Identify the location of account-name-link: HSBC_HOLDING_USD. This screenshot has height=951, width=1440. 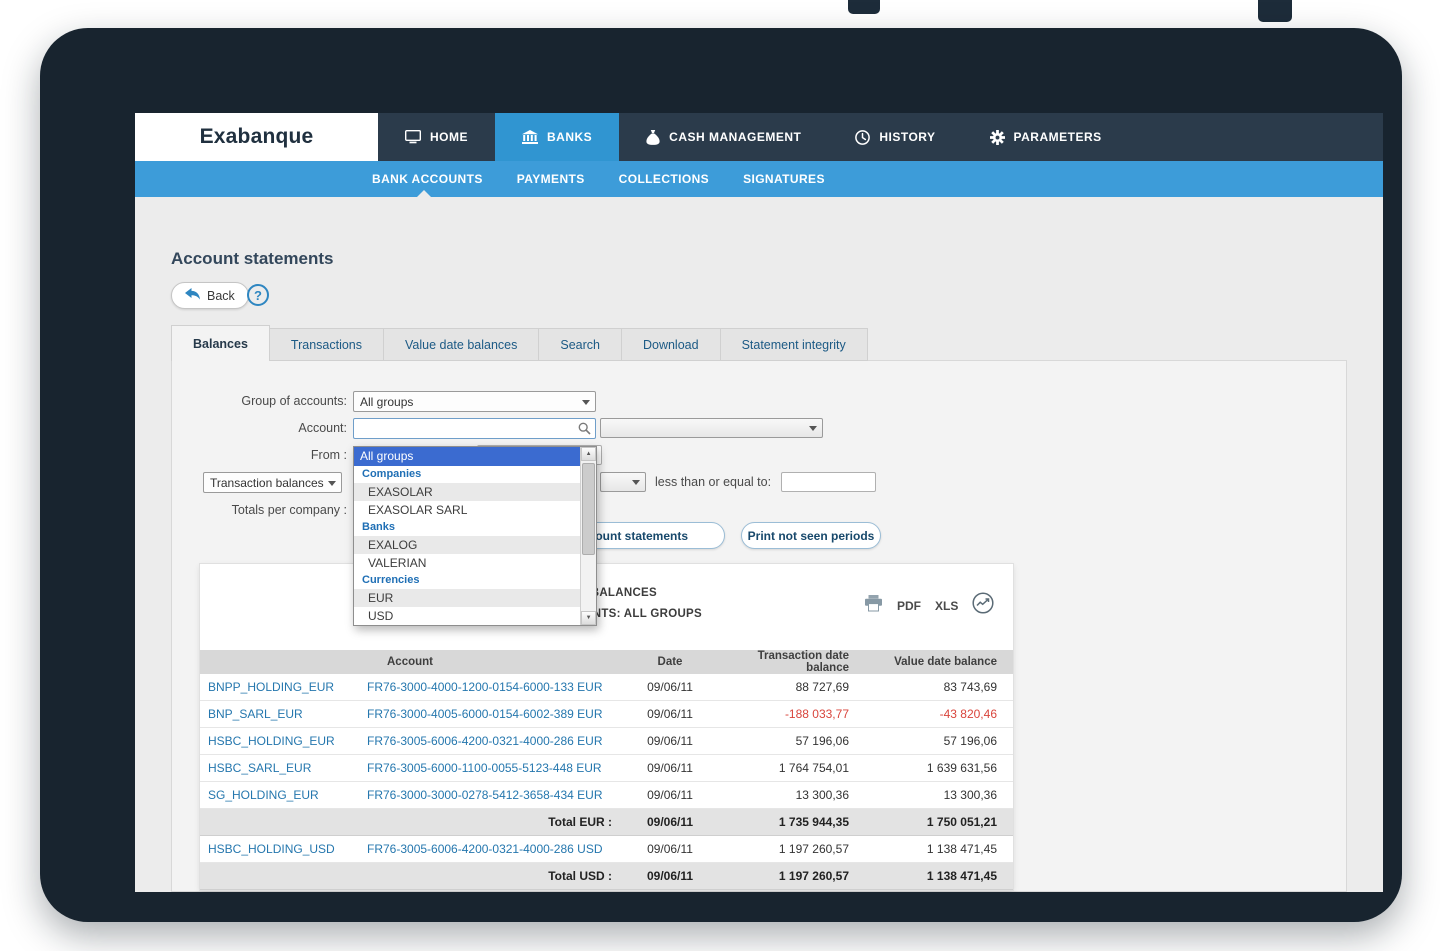
(279, 849).